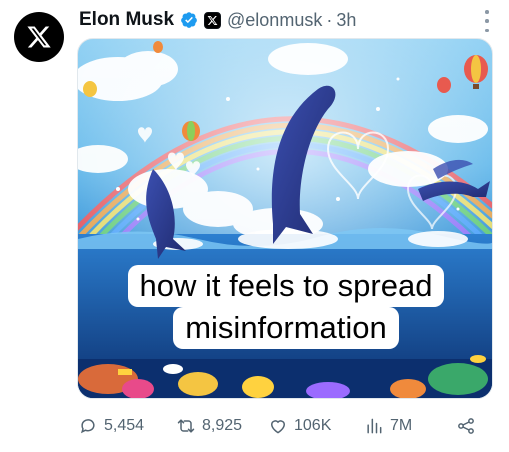 This screenshot has height=452, width=509. Describe the element at coordinates (374, 426) in the screenshot. I see `views-chart-icon` at that location.